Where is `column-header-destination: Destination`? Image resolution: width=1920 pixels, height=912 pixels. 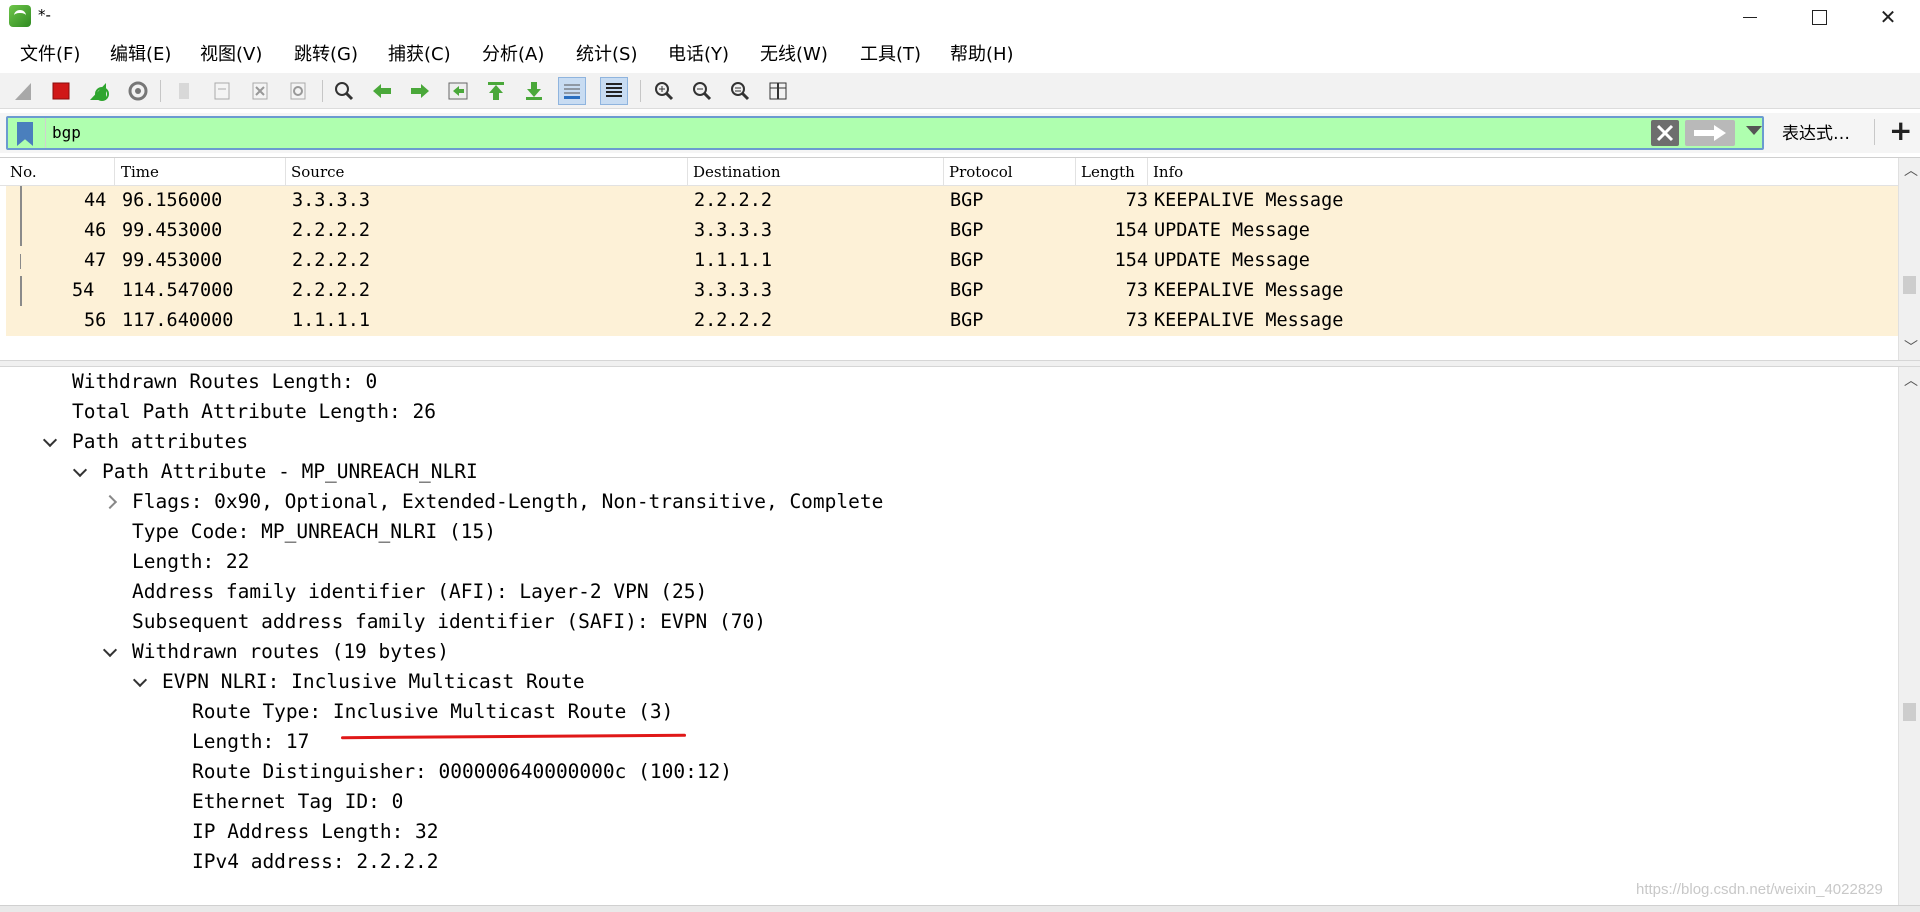
column-header-destination: Destination is located at coordinates (816, 172).